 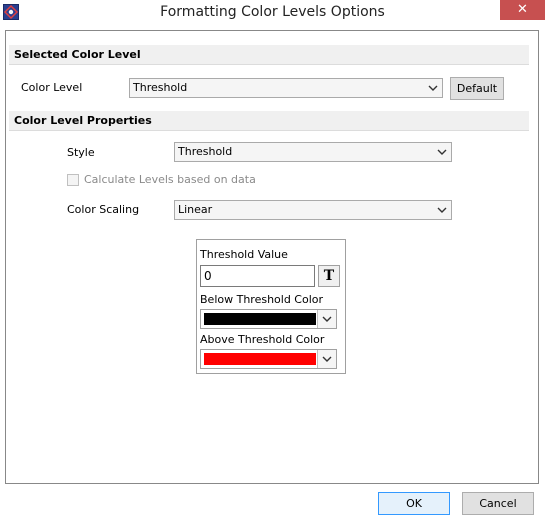 I want to click on style-value: Threshold, so click(x=205, y=151).